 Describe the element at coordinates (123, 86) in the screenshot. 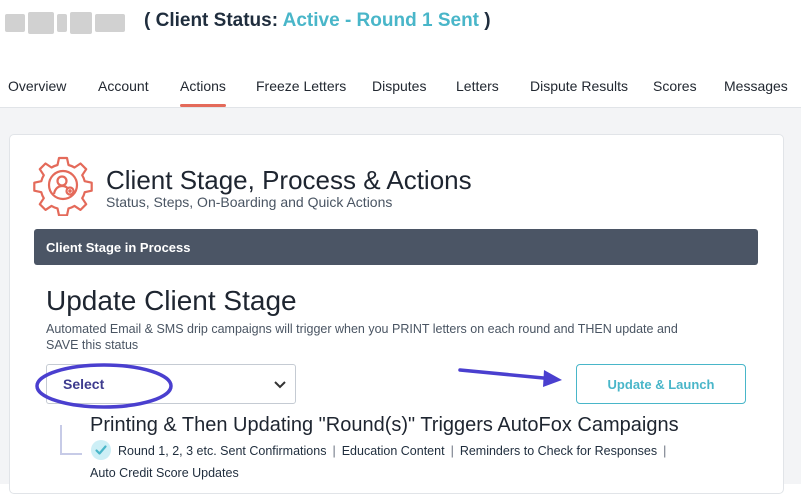

I see `tab-account: Account` at that location.